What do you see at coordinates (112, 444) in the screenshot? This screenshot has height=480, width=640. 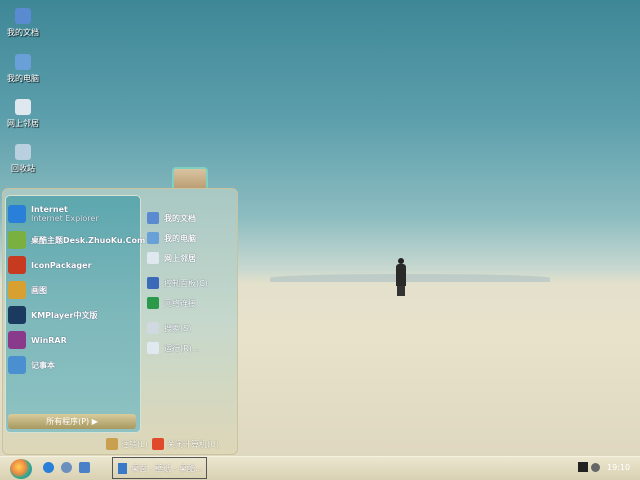 I see `logoff-icon` at bounding box center [112, 444].